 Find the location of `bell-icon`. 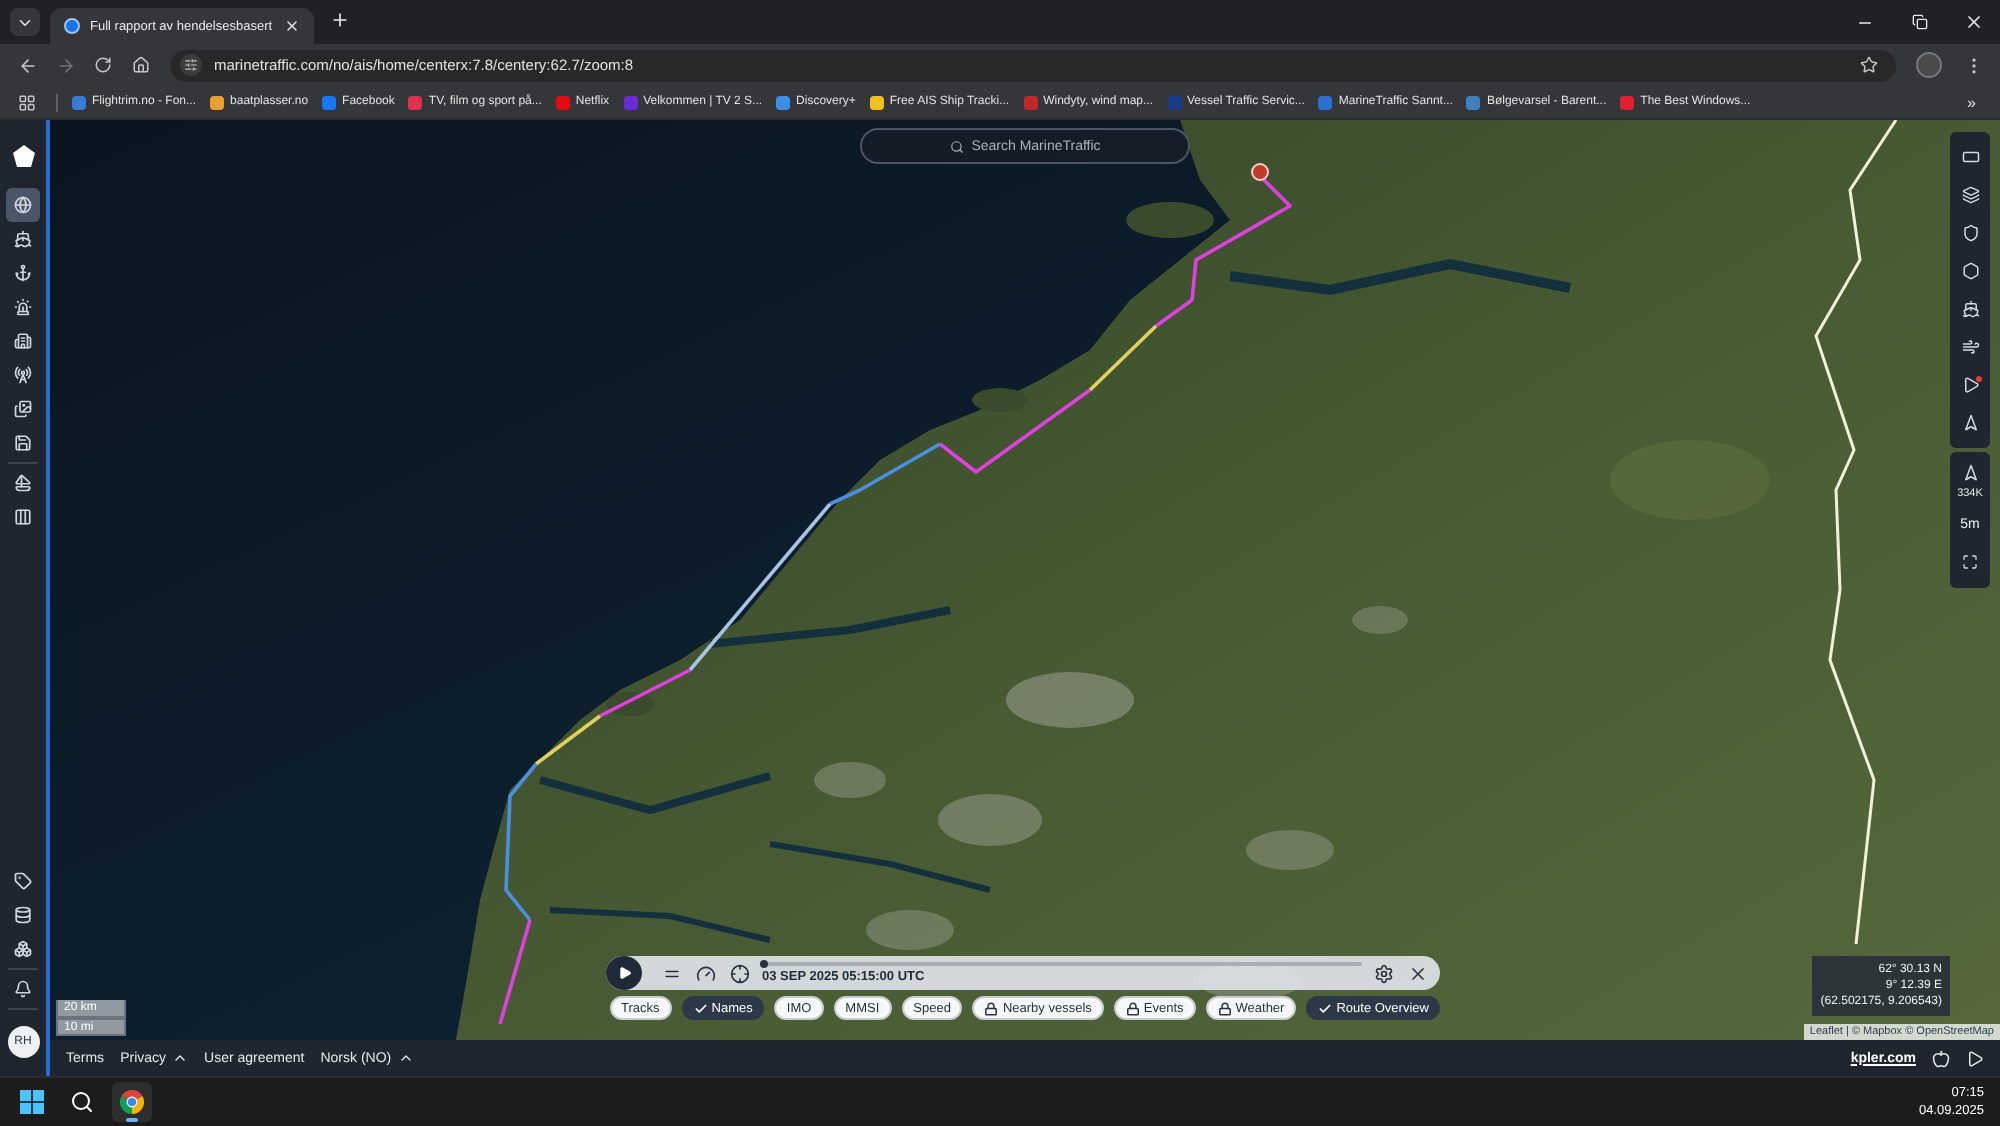

bell-icon is located at coordinates (23, 989).